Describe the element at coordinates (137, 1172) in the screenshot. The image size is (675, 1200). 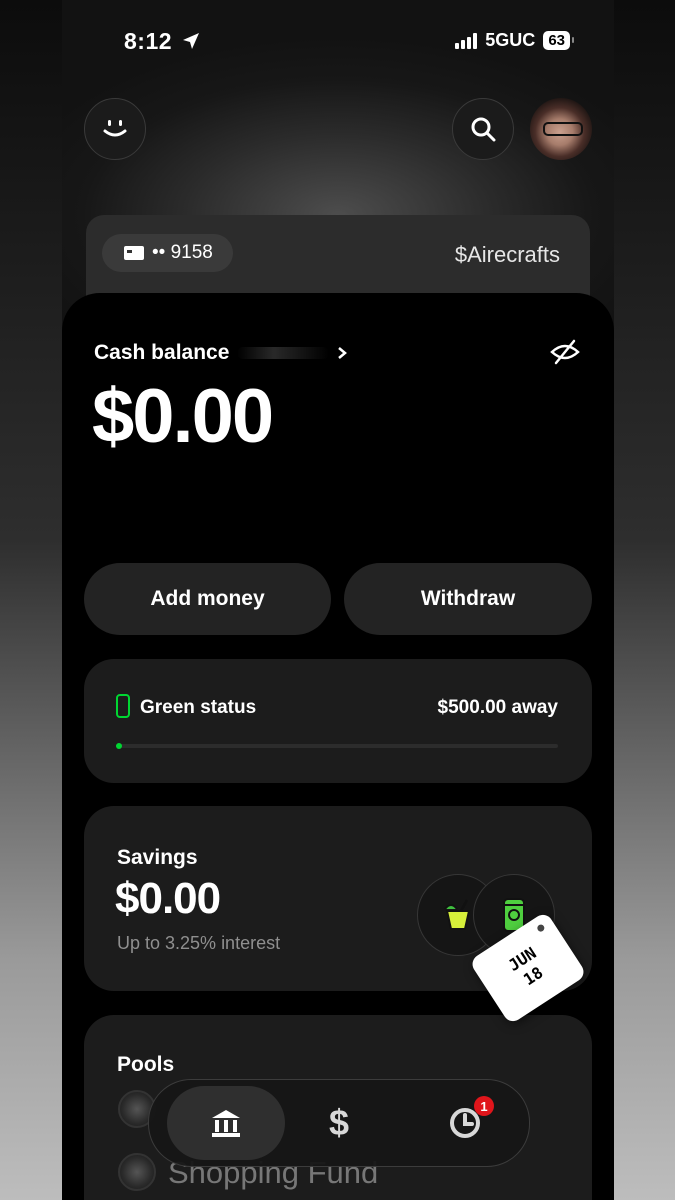
I see `pool-avatar` at that location.